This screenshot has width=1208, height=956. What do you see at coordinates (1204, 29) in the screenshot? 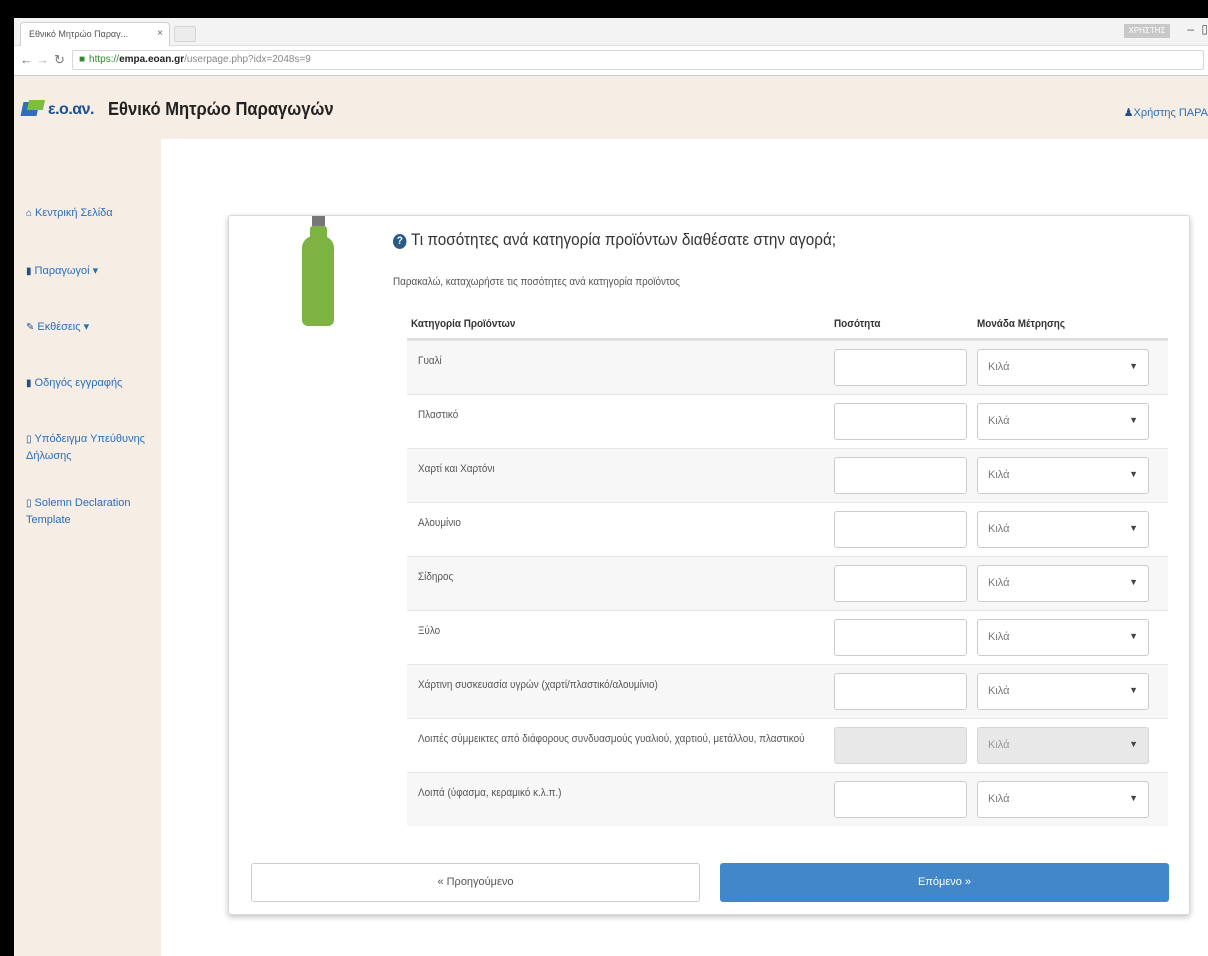
I see `maximize-icon: ▯` at bounding box center [1204, 29].